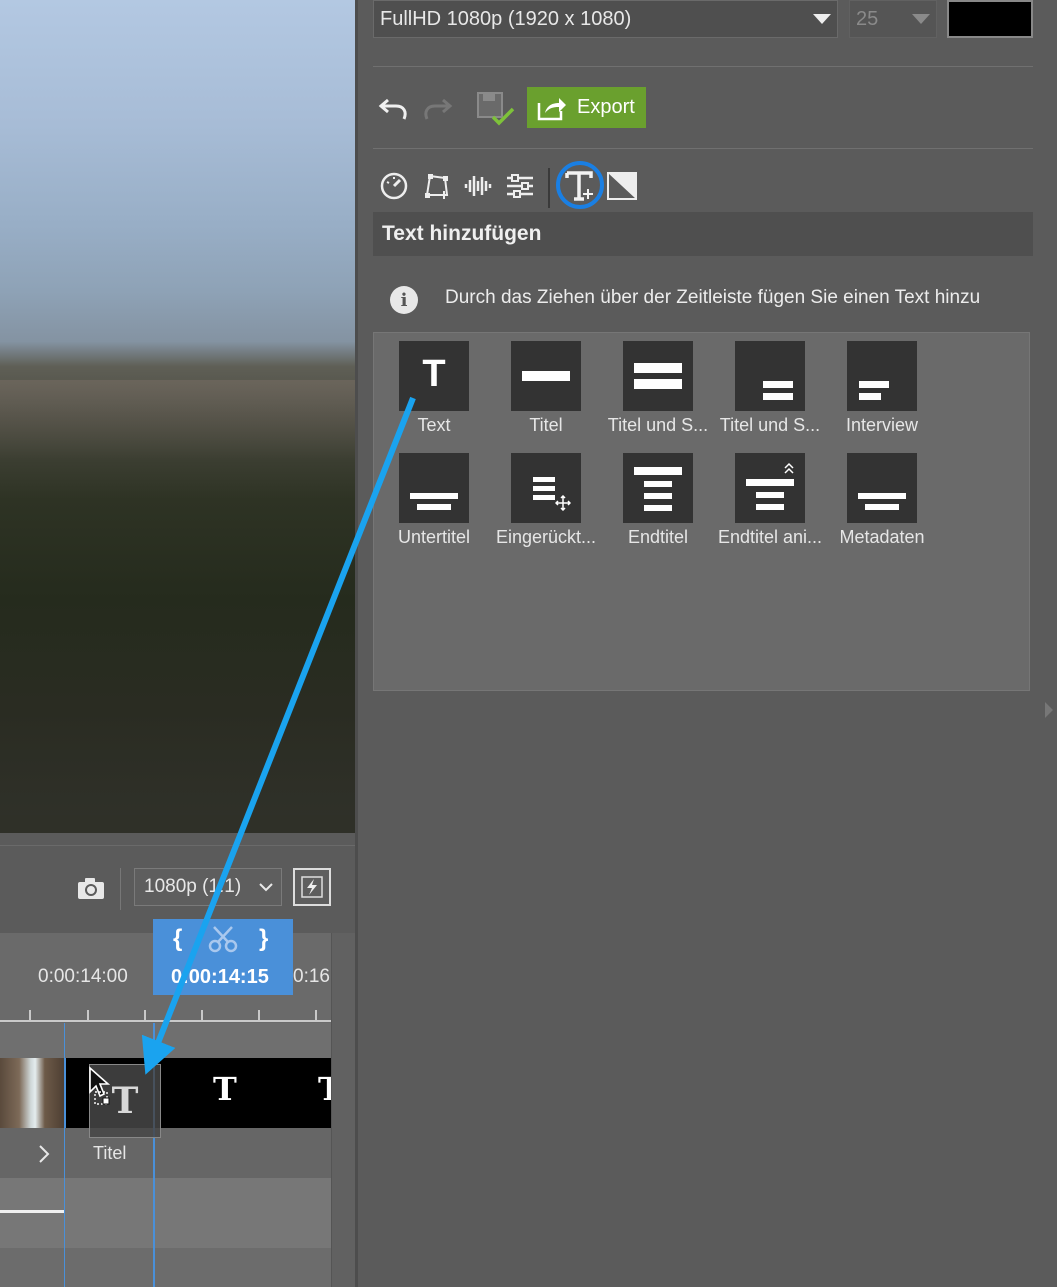  What do you see at coordinates (266, 886) in the screenshot?
I see `chevron-down-icon` at bounding box center [266, 886].